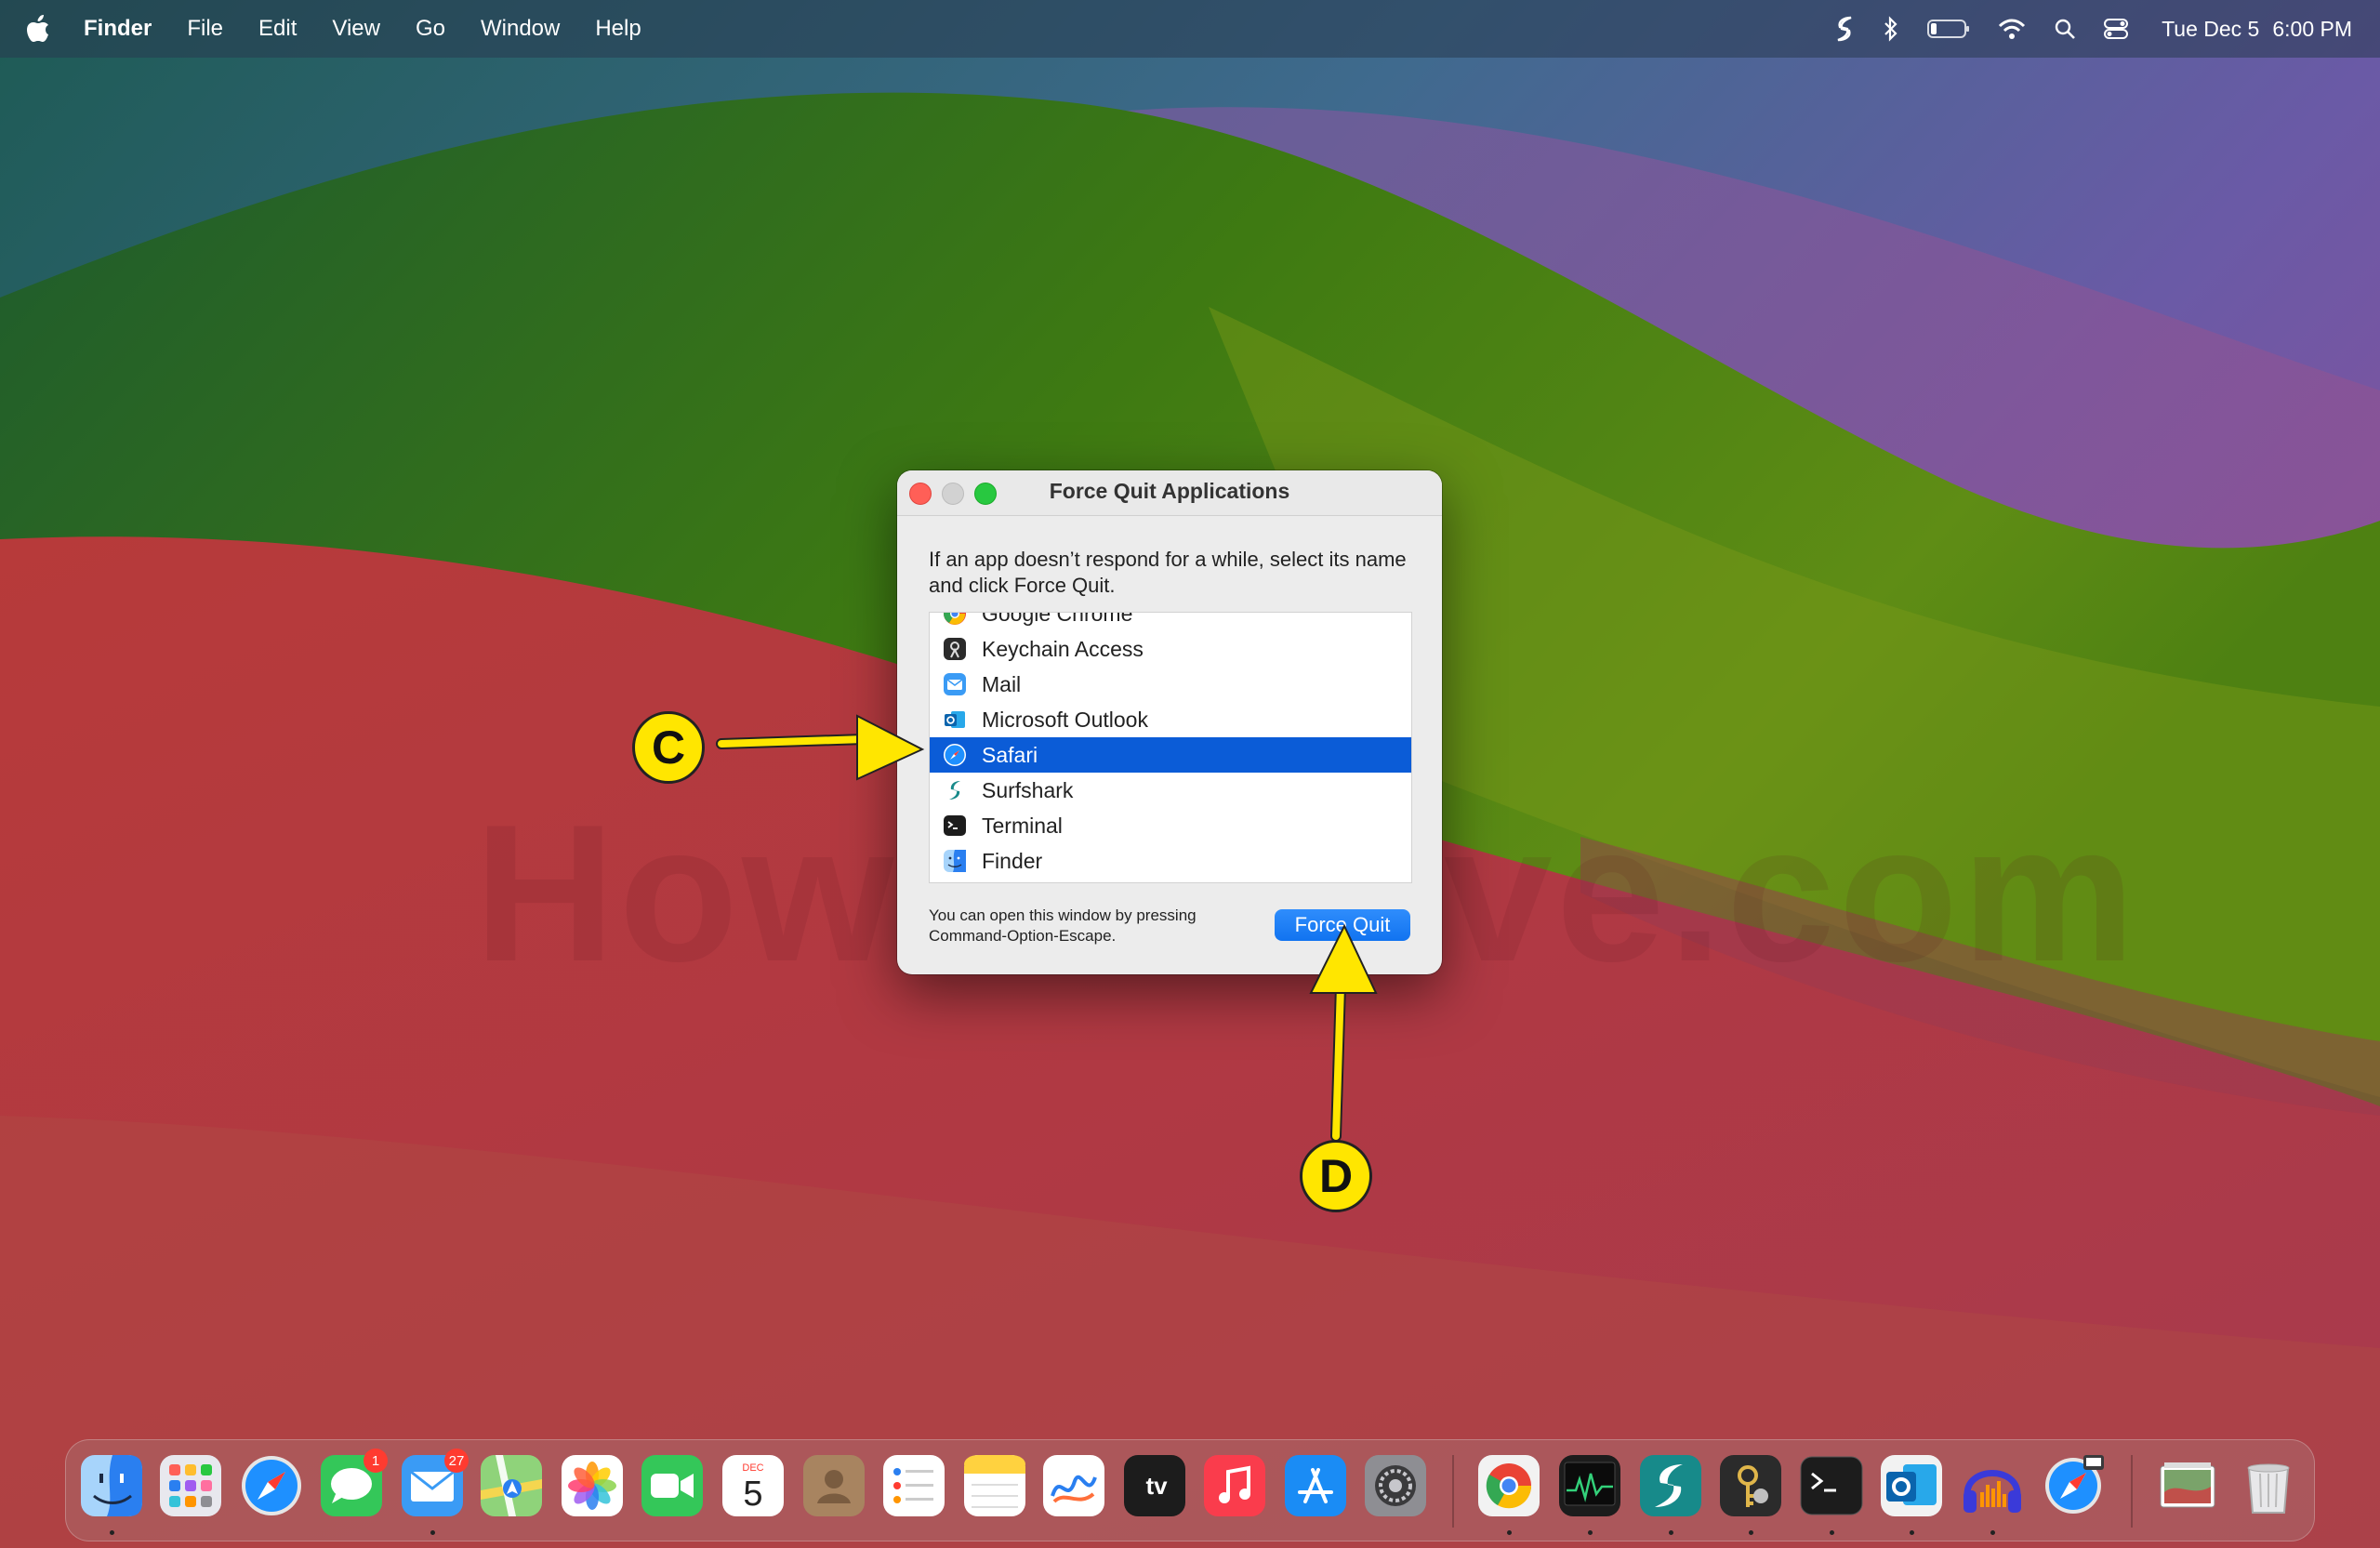 The width and height of the screenshot is (2380, 1548). Describe the element at coordinates (190, 1485) in the screenshot. I see `launchpad-icon` at that location.